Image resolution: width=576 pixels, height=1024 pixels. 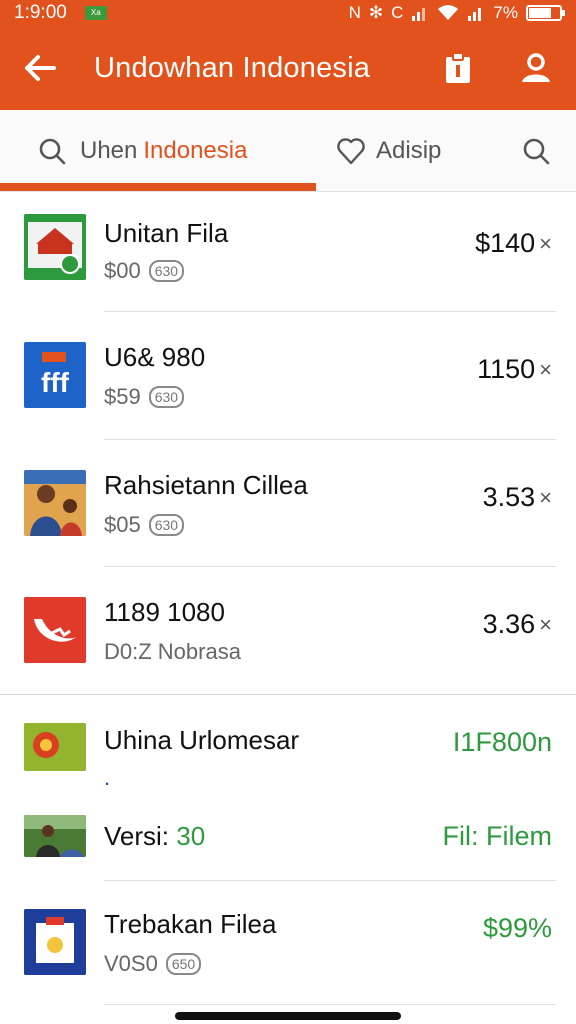 I want to click on profile-button, so click(x=536, y=68).